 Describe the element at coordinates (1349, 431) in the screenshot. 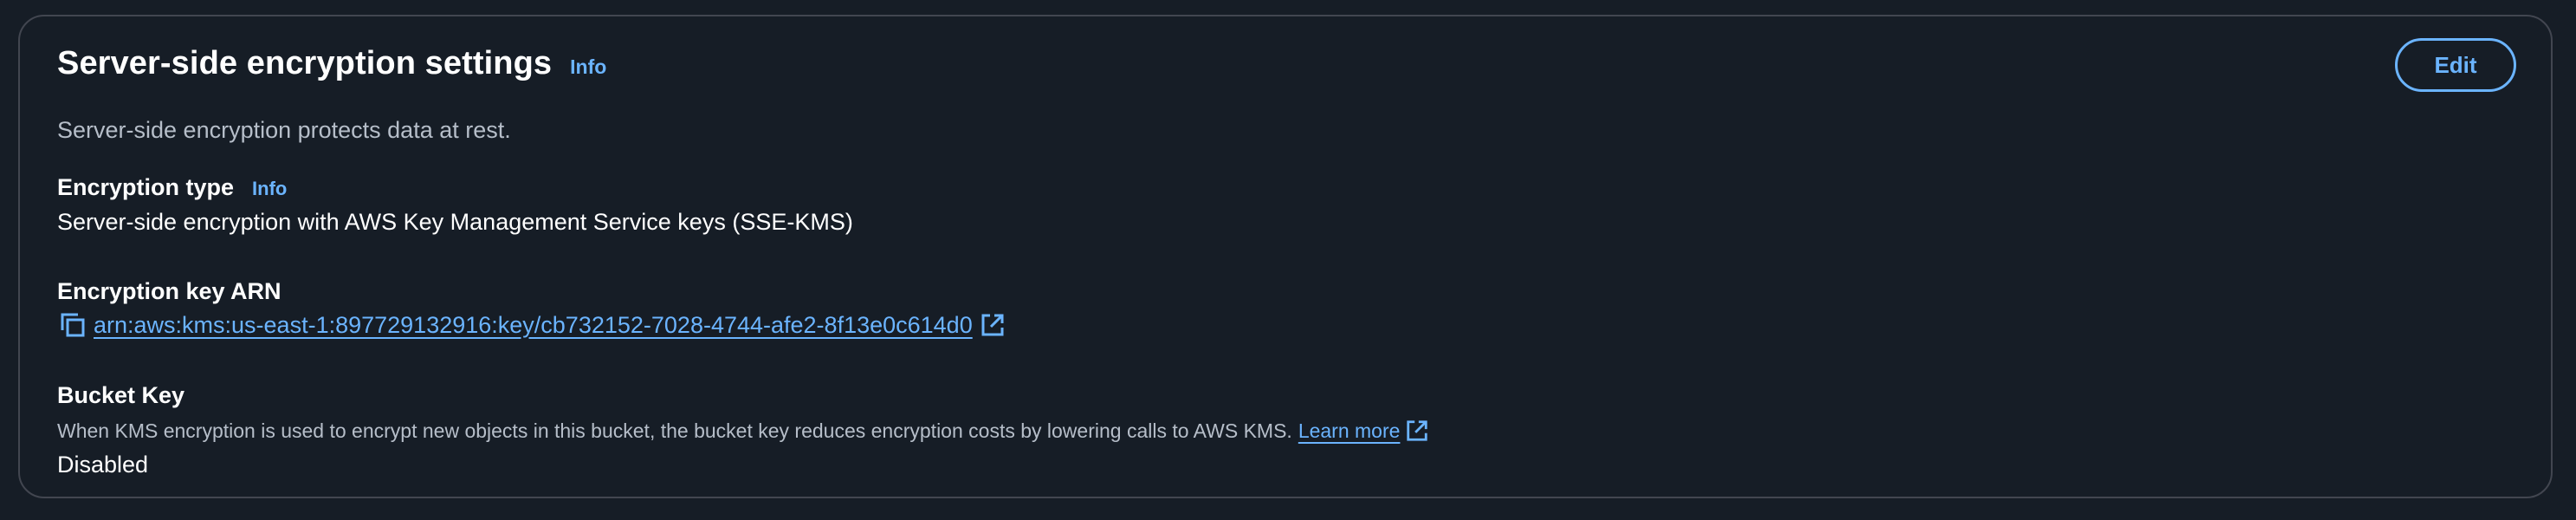

I see `learn-more-link: Learn more` at that location.